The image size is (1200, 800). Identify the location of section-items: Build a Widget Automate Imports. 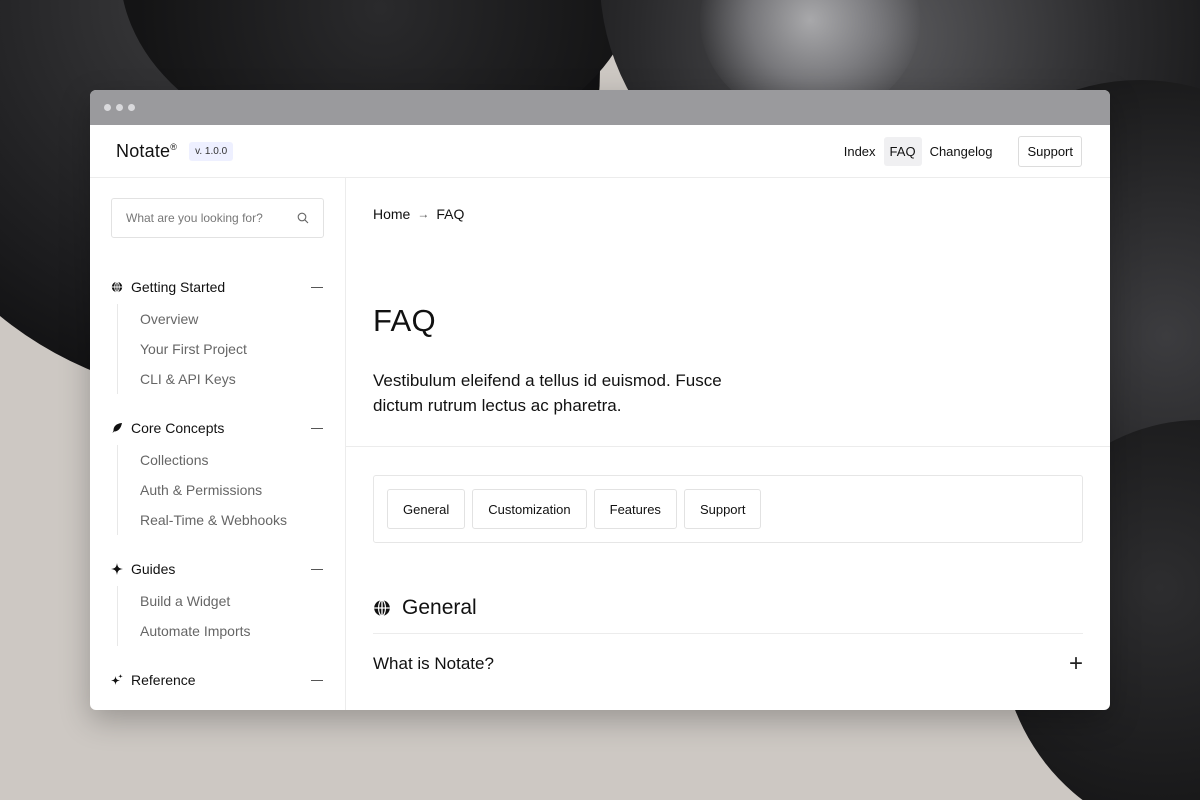
(220, 616).